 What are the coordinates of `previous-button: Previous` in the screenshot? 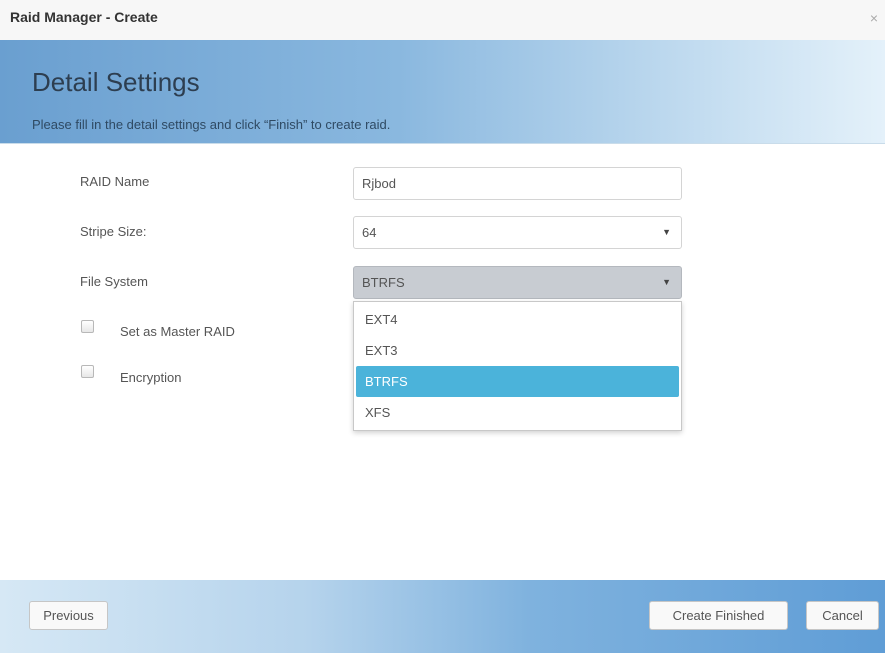 It's located at (68, 615).